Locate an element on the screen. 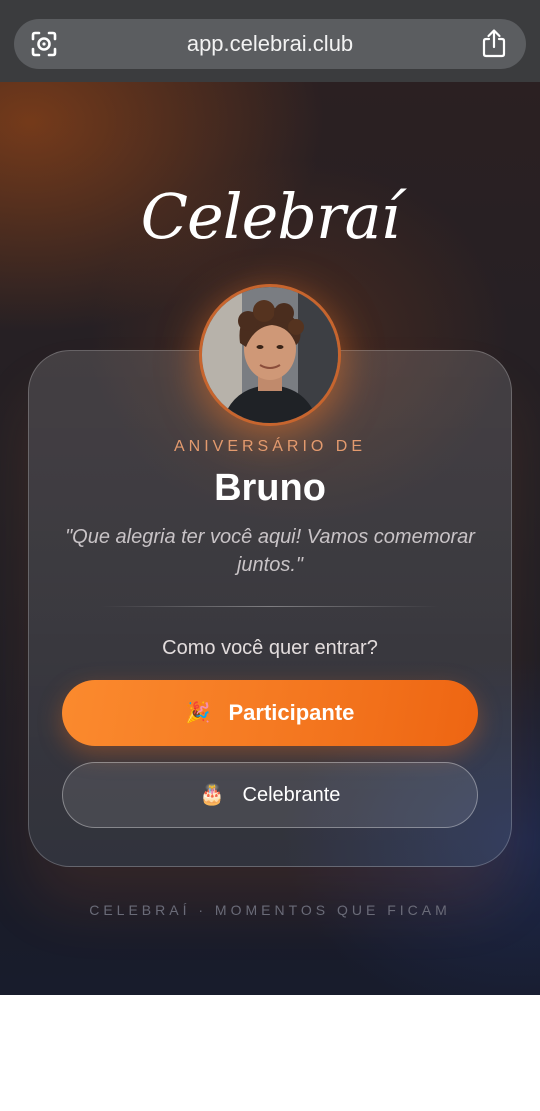 The height and width of the screenshot is (1111, 540). avatar is located at coordinates (270, 355).